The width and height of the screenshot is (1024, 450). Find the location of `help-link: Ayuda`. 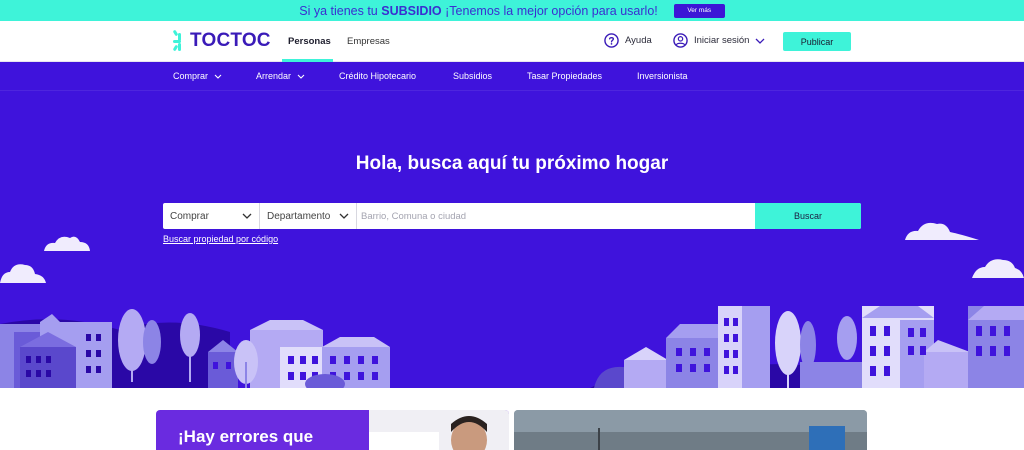

help-link: Ayuda is located at coordinates (628, 40).